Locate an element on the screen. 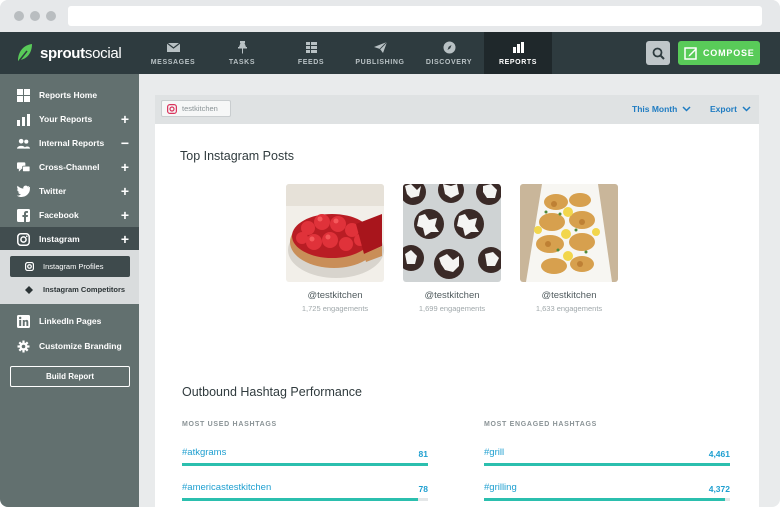 The width and height of the screenshot is (780, 507). sidebar-subitem-instagram-competitors: Instagram Competitors is located at coordinates (70, 289).